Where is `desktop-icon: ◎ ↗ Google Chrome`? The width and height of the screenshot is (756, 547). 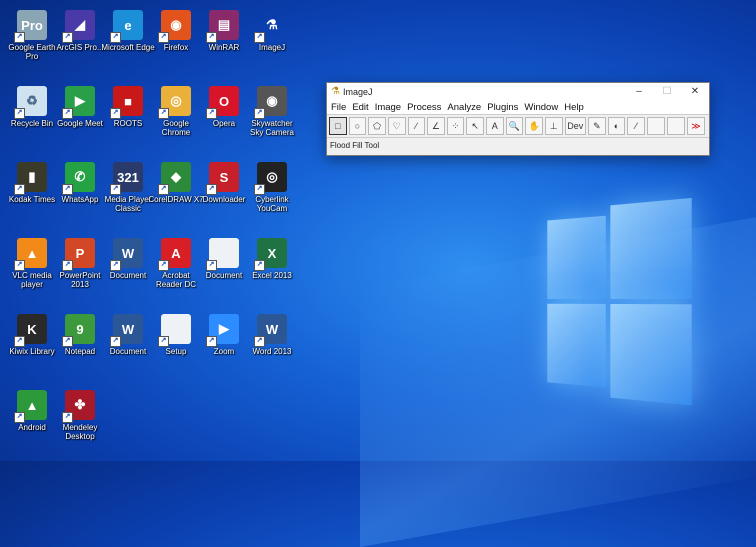
desktop-icon: ◎ ↗ Google Chrome is located at coordinates (176, 116).